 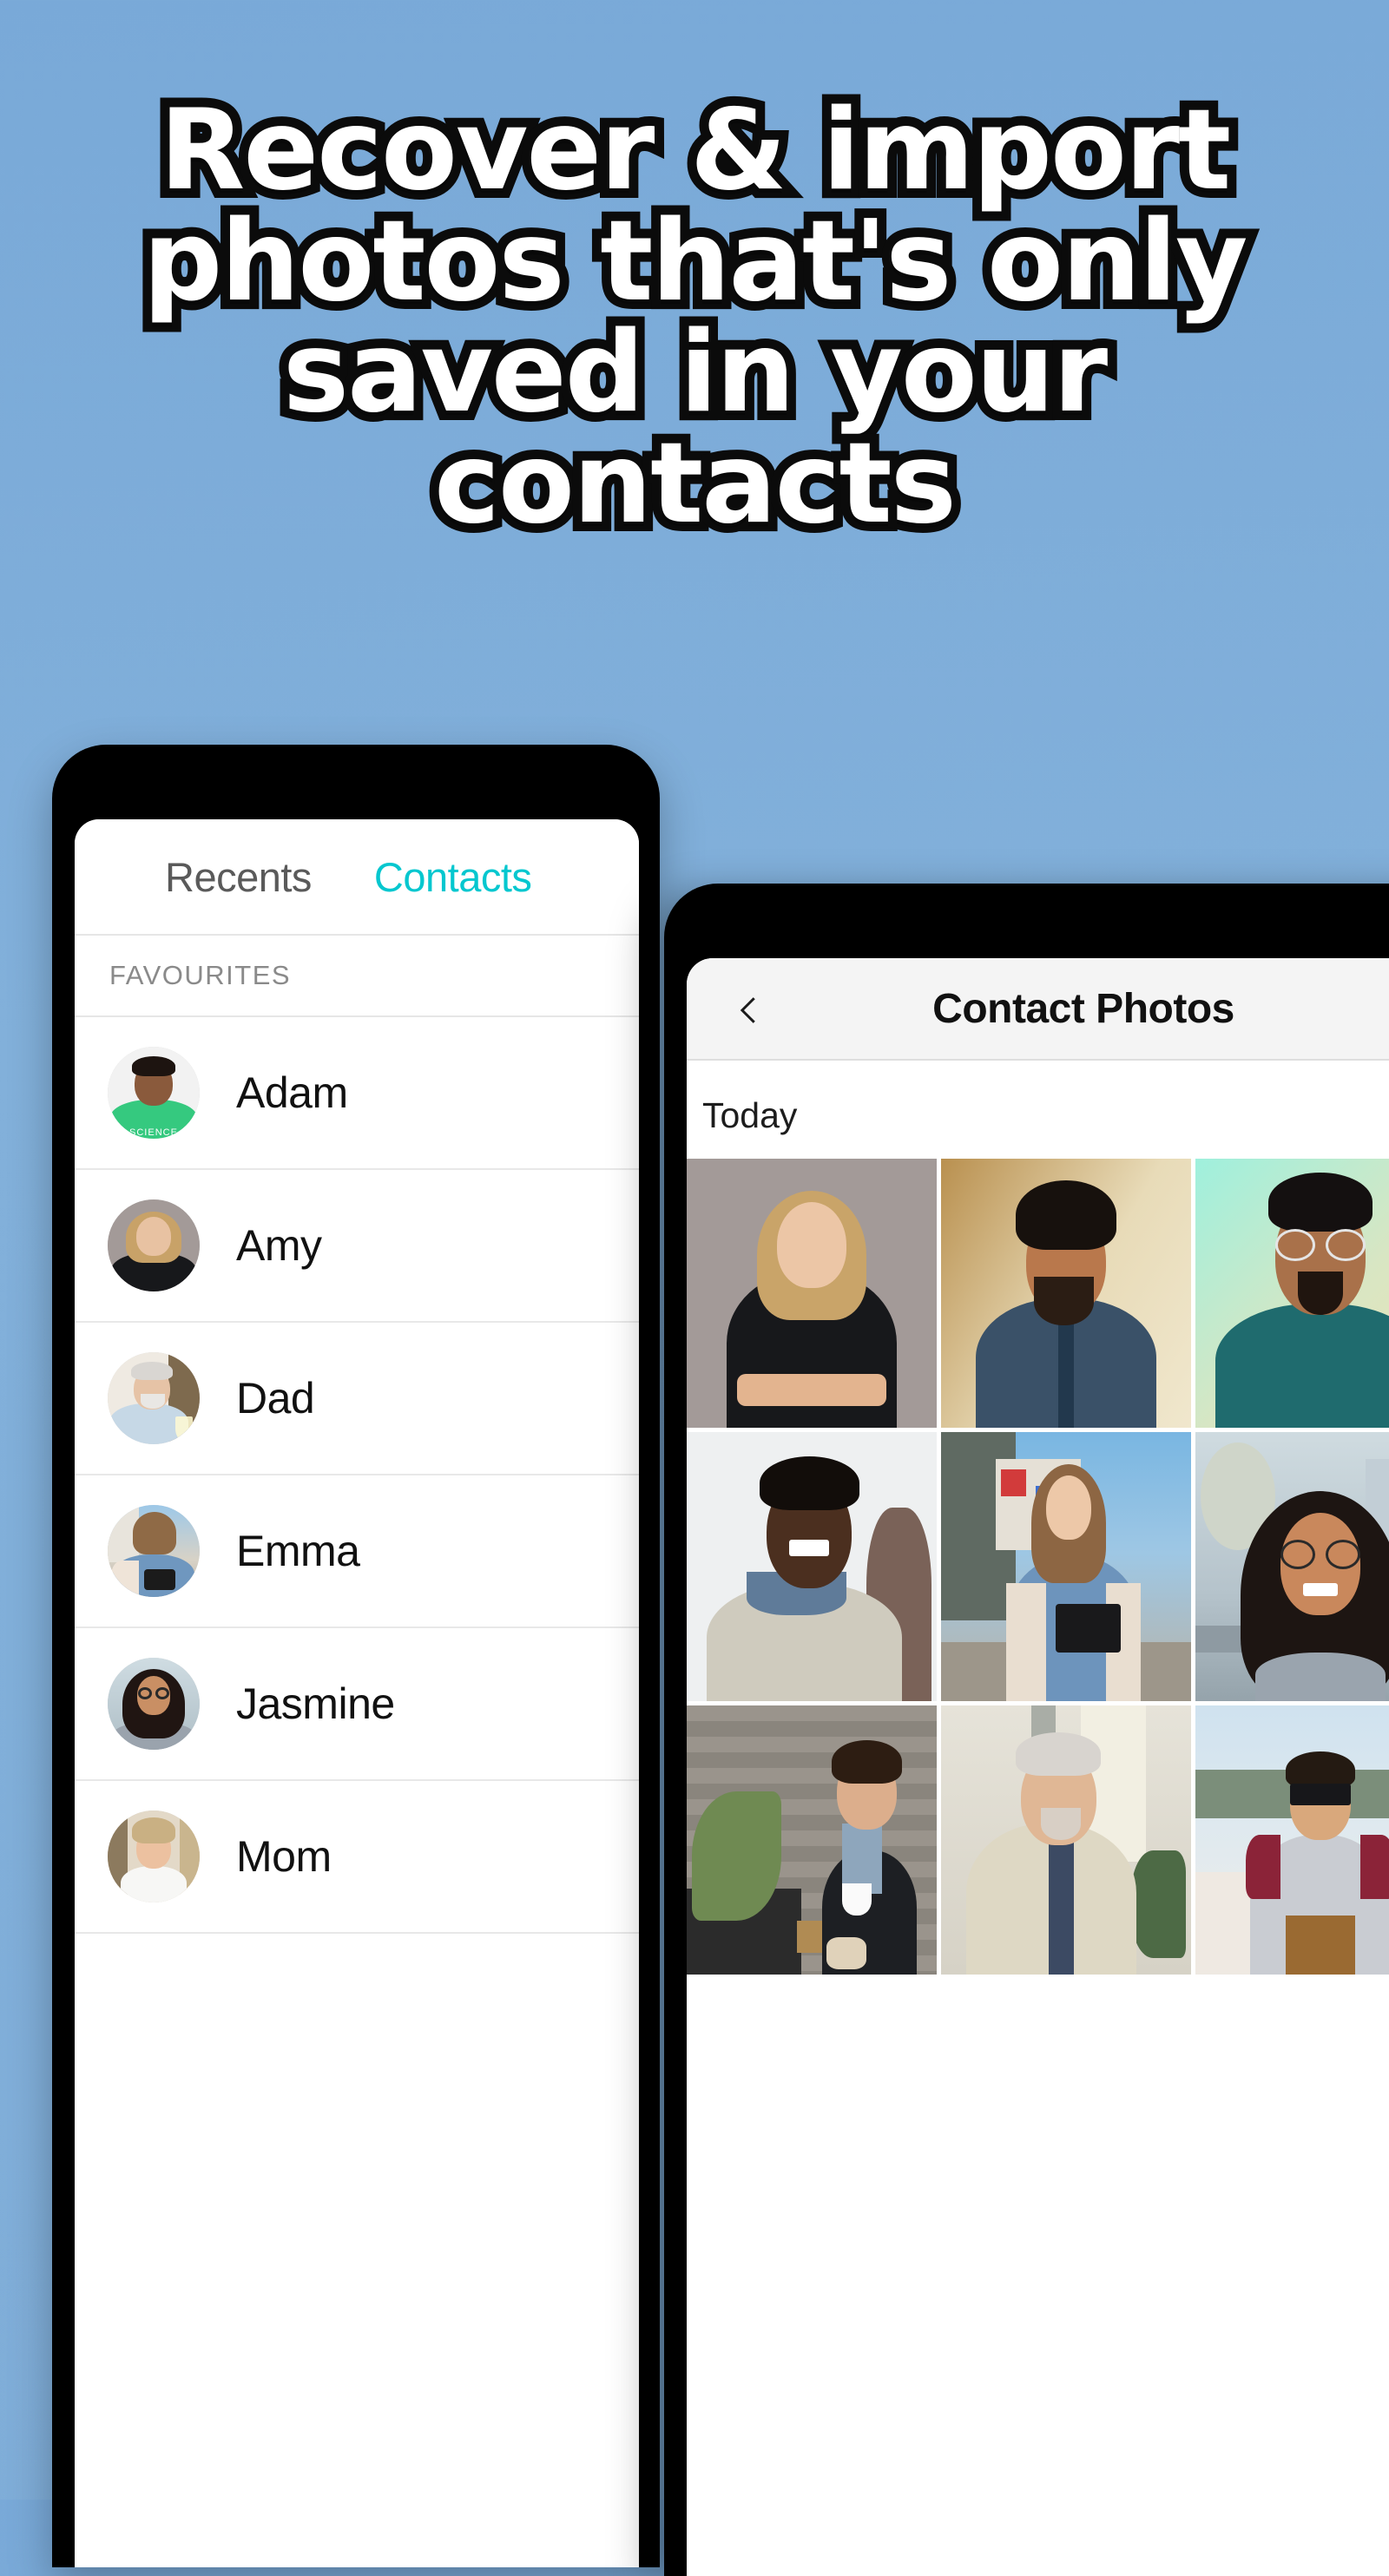 What do you see at coordinates (357, 1247) in the screenshot?
I see `contact-row-amy: Amy` at bounding box center [357, 1247].